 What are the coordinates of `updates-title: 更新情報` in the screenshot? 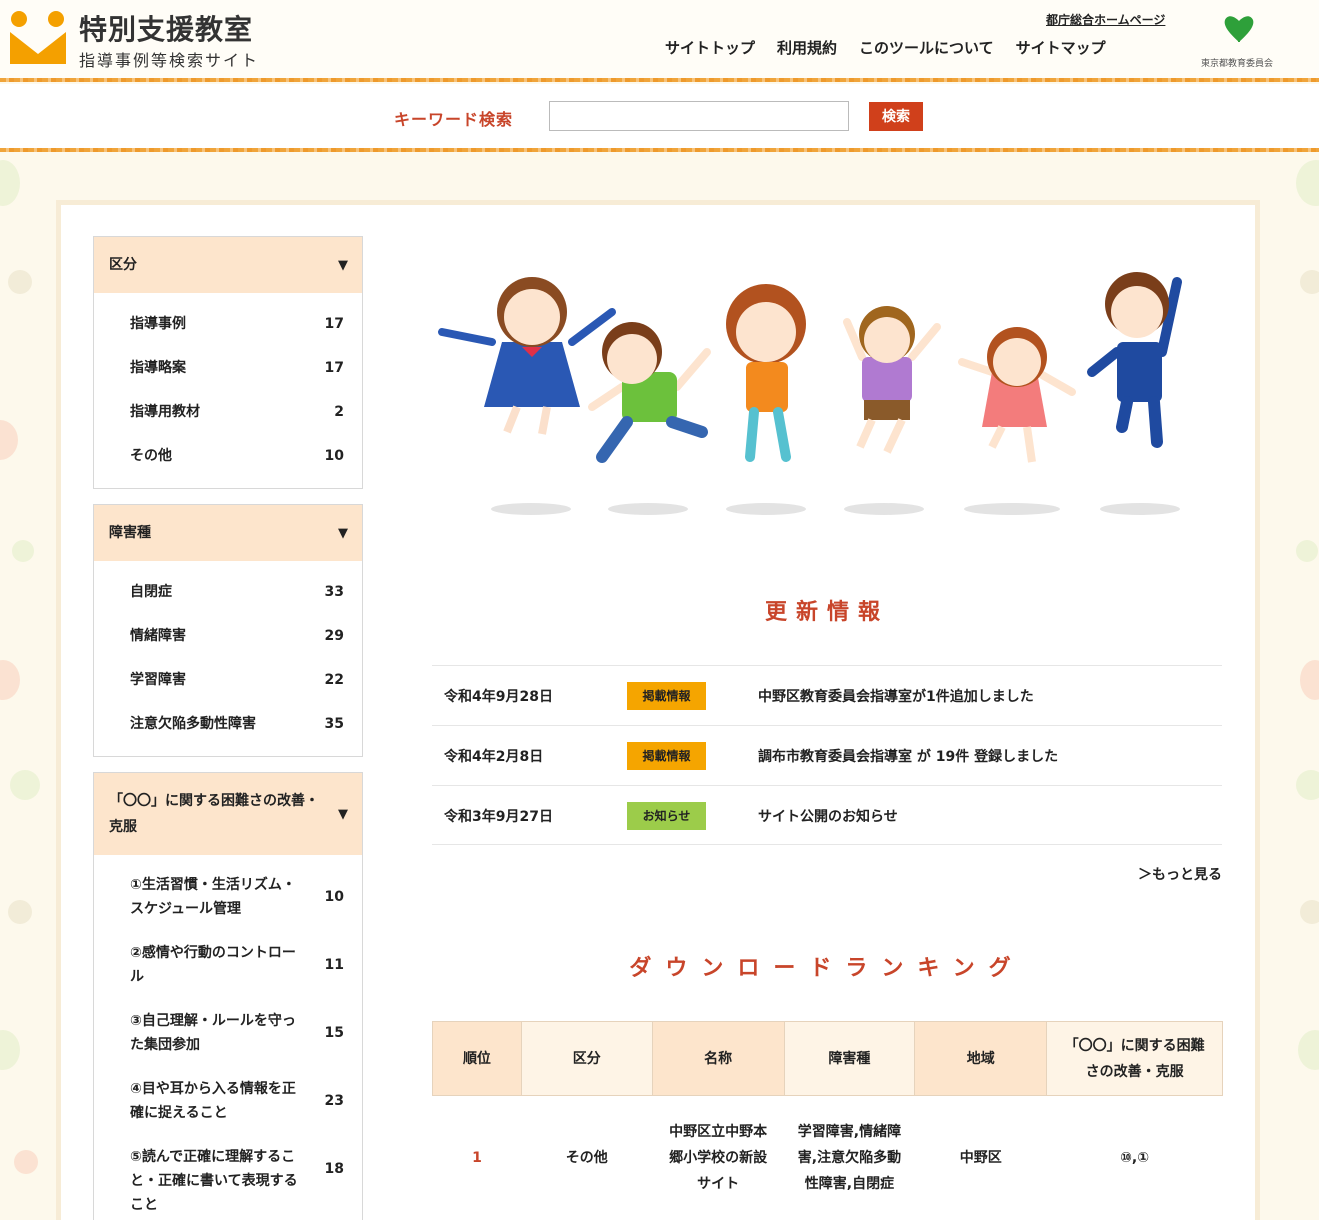 It's located at (826, 612).